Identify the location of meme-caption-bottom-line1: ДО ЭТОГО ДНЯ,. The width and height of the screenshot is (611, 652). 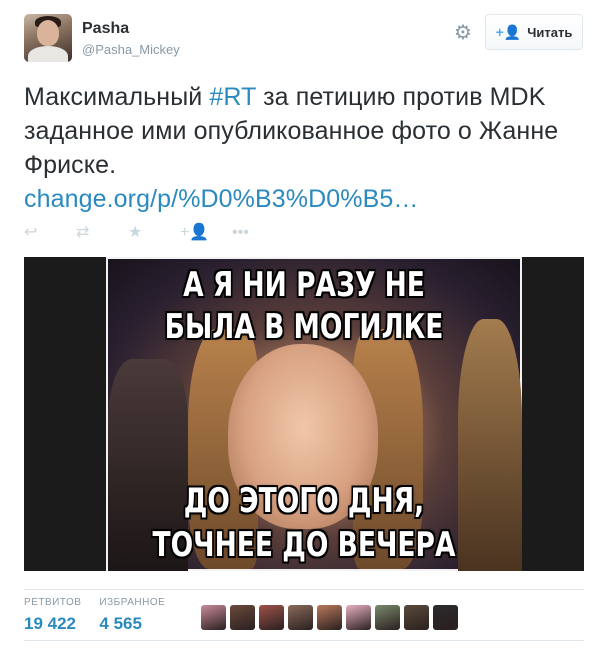
(304, 501).